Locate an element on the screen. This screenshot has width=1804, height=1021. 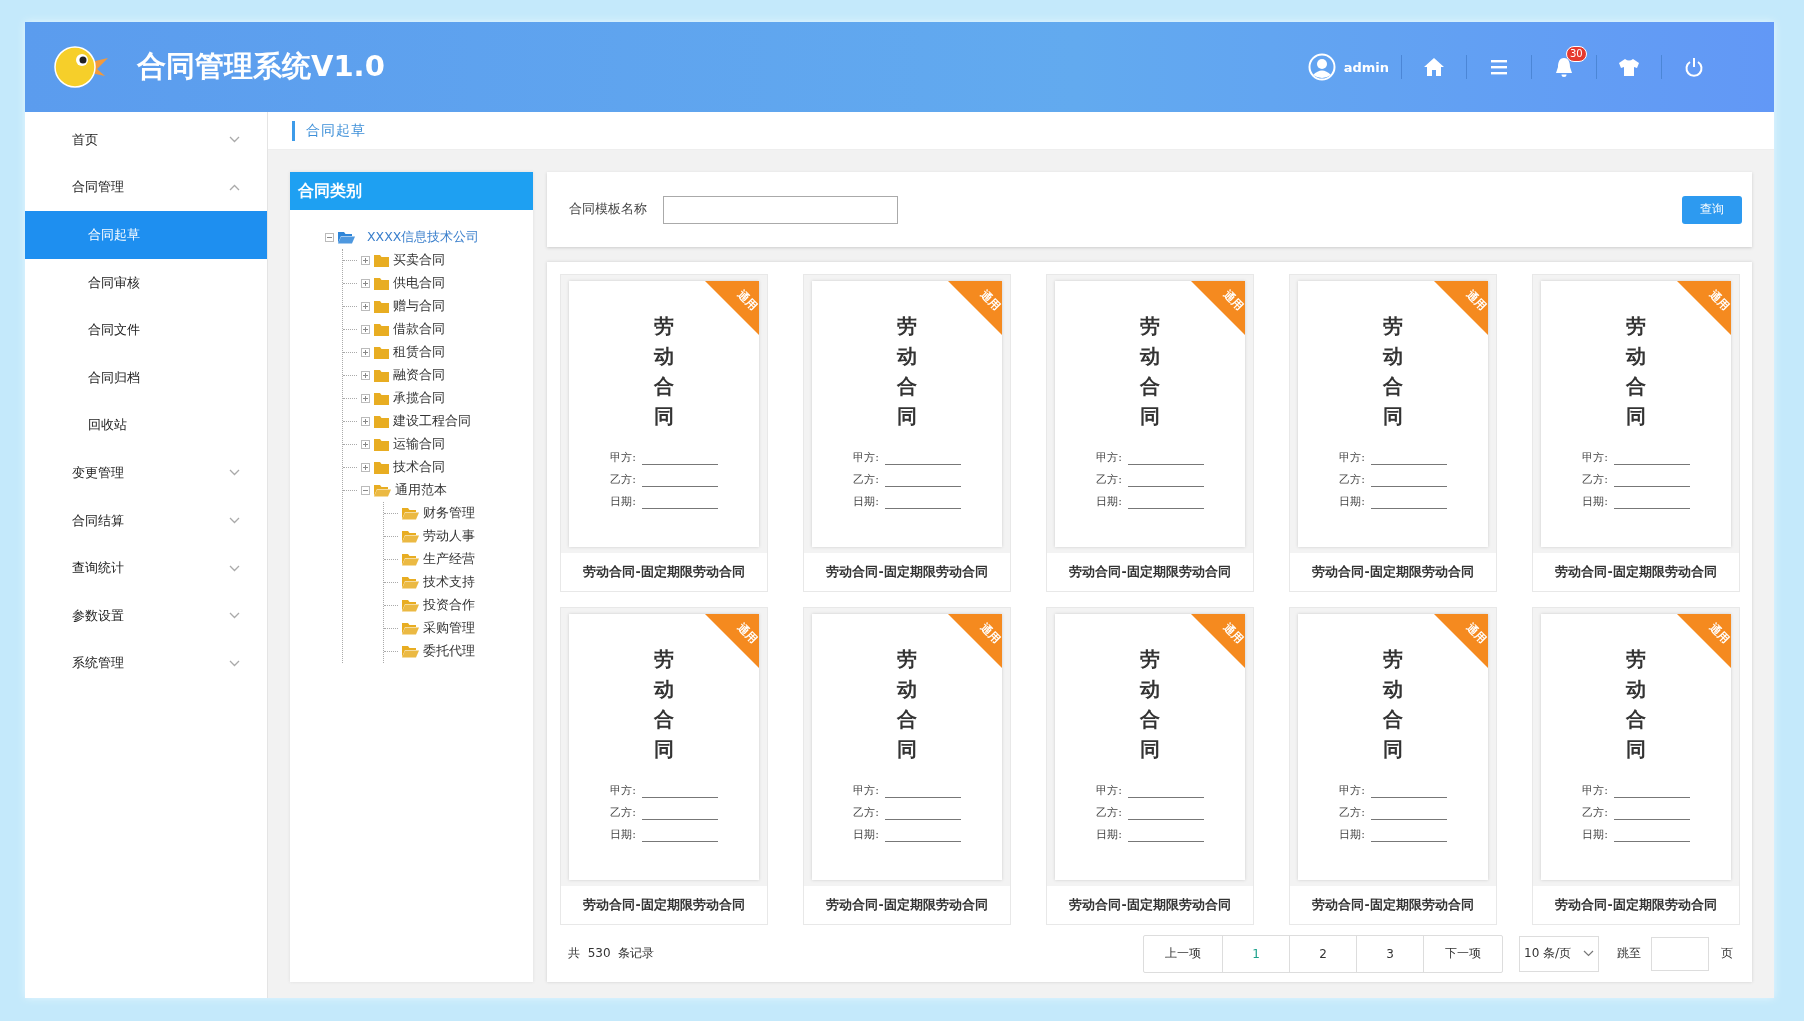
nav-item: 系统管理 is located at coordinates (146, 663).